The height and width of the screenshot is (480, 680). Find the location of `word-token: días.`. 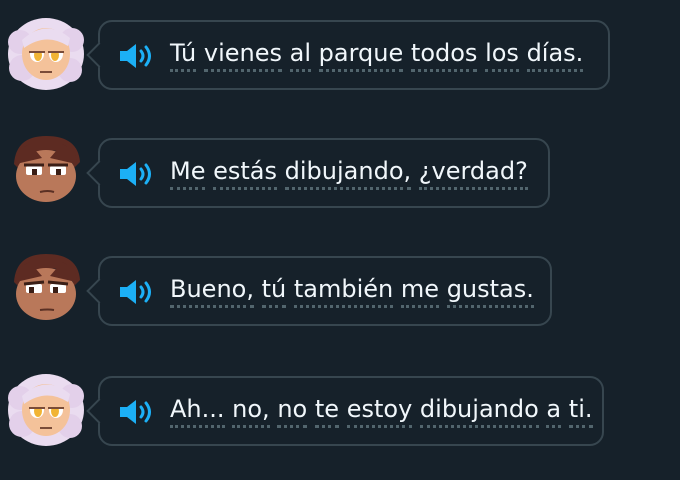

word-token: días. is located at coordinates (555, 55).